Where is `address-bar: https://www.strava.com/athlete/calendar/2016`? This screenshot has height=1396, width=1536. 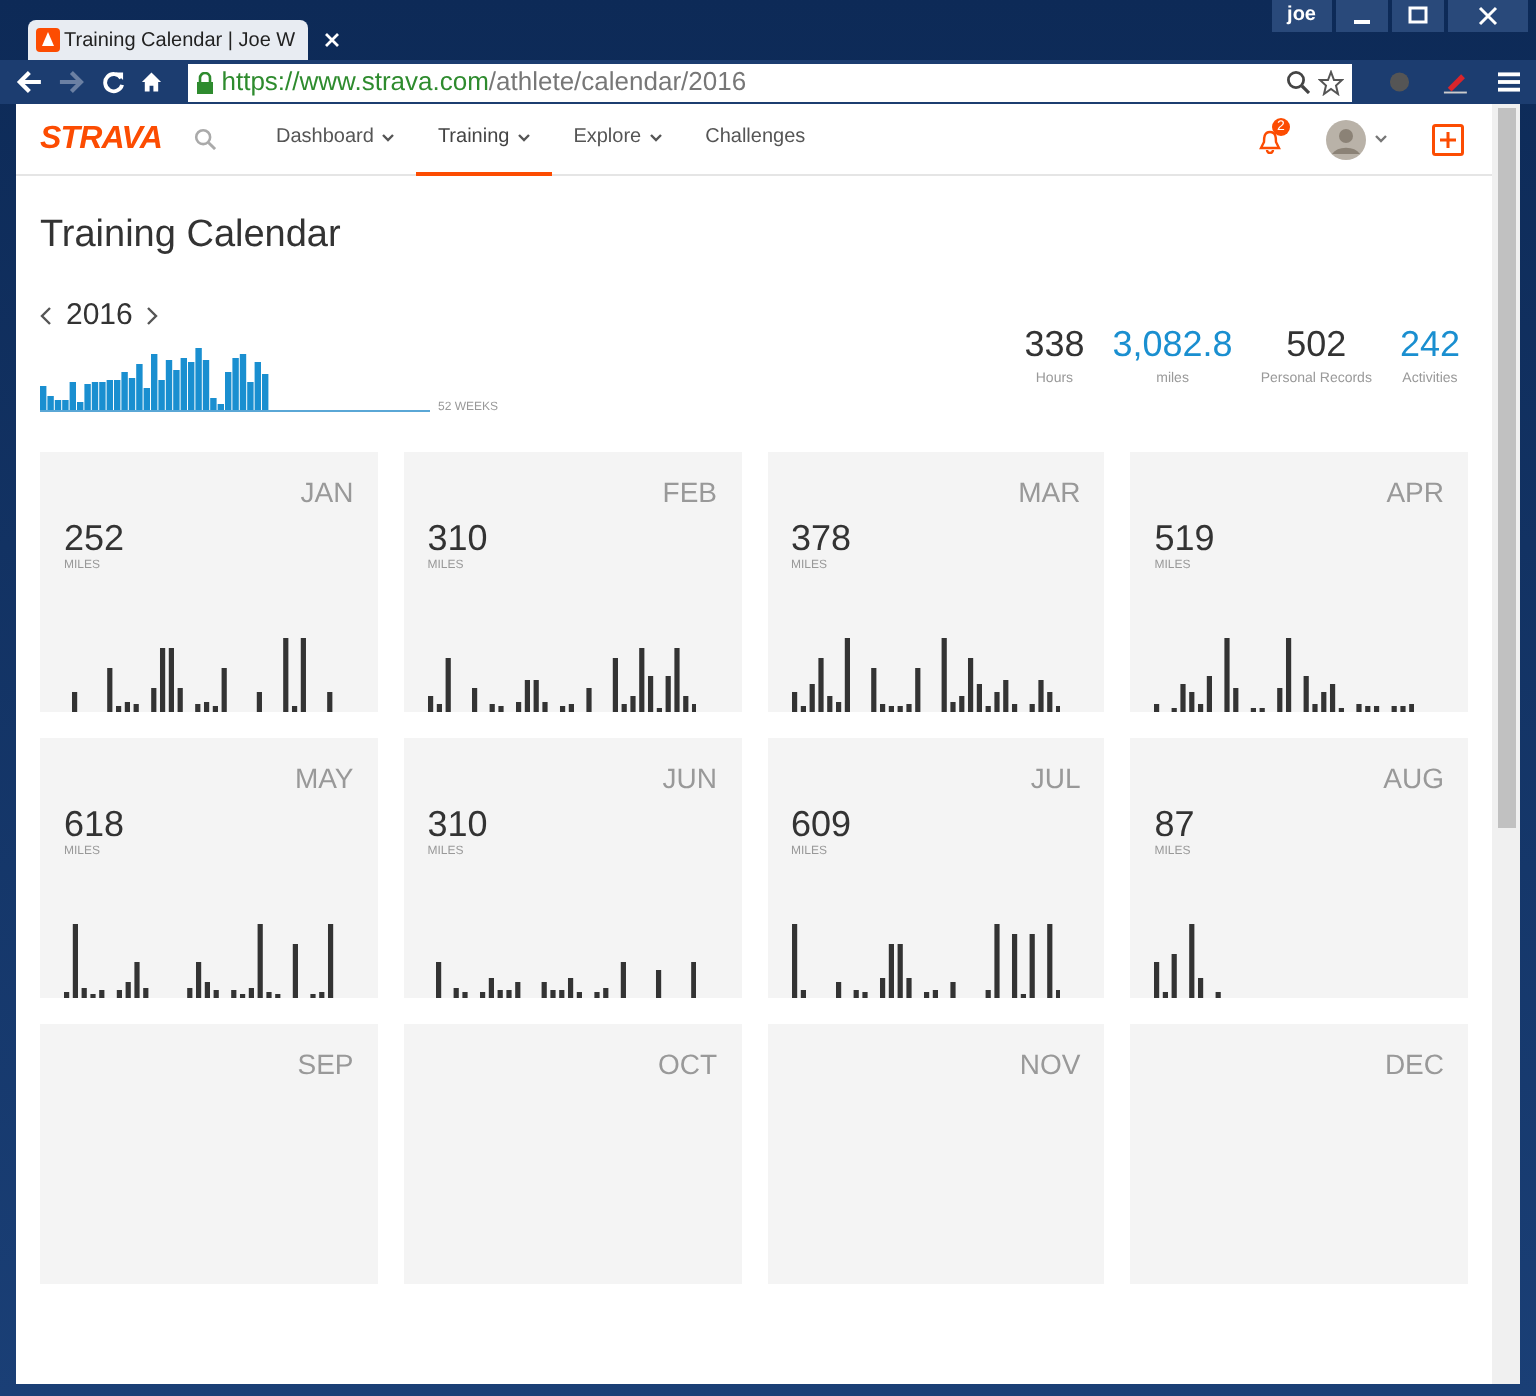
address-bar: https://www.strava.com/athlete/calendar/2016 is located at coordinates (769, 82).